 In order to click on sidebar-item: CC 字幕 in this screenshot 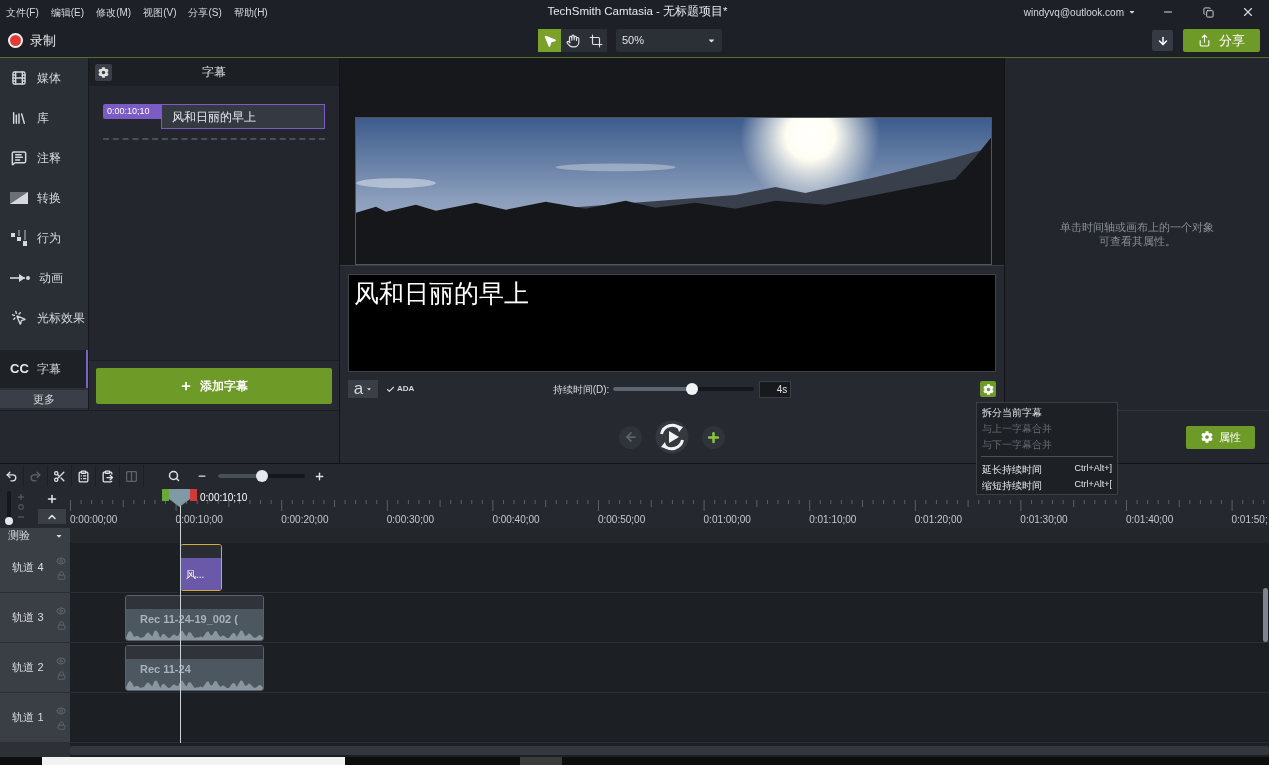, I will do `click(44, 369)`.